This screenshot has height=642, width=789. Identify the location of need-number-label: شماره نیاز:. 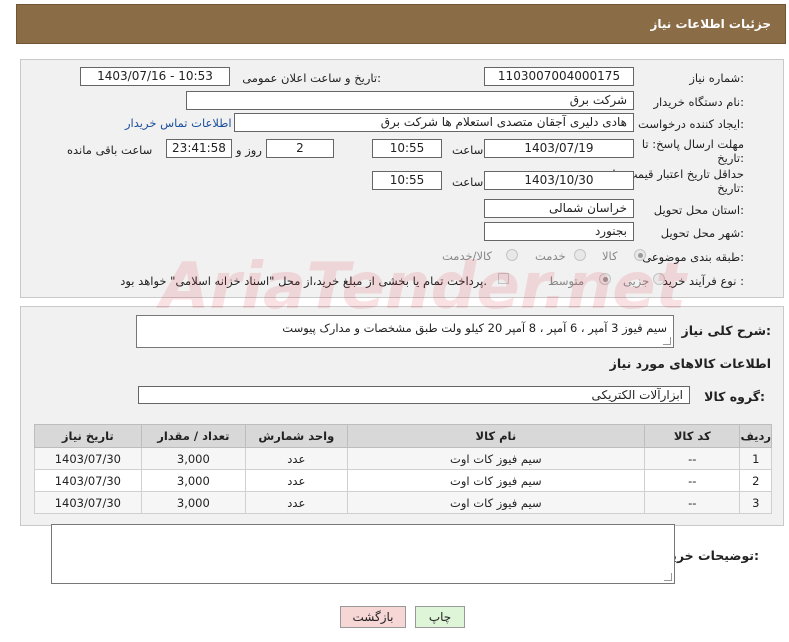
(716, 78).